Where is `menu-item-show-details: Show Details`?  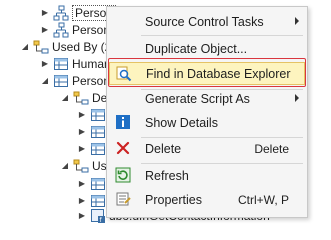
menu-item-show-details: Show Details is located at coordinates (207, 122).